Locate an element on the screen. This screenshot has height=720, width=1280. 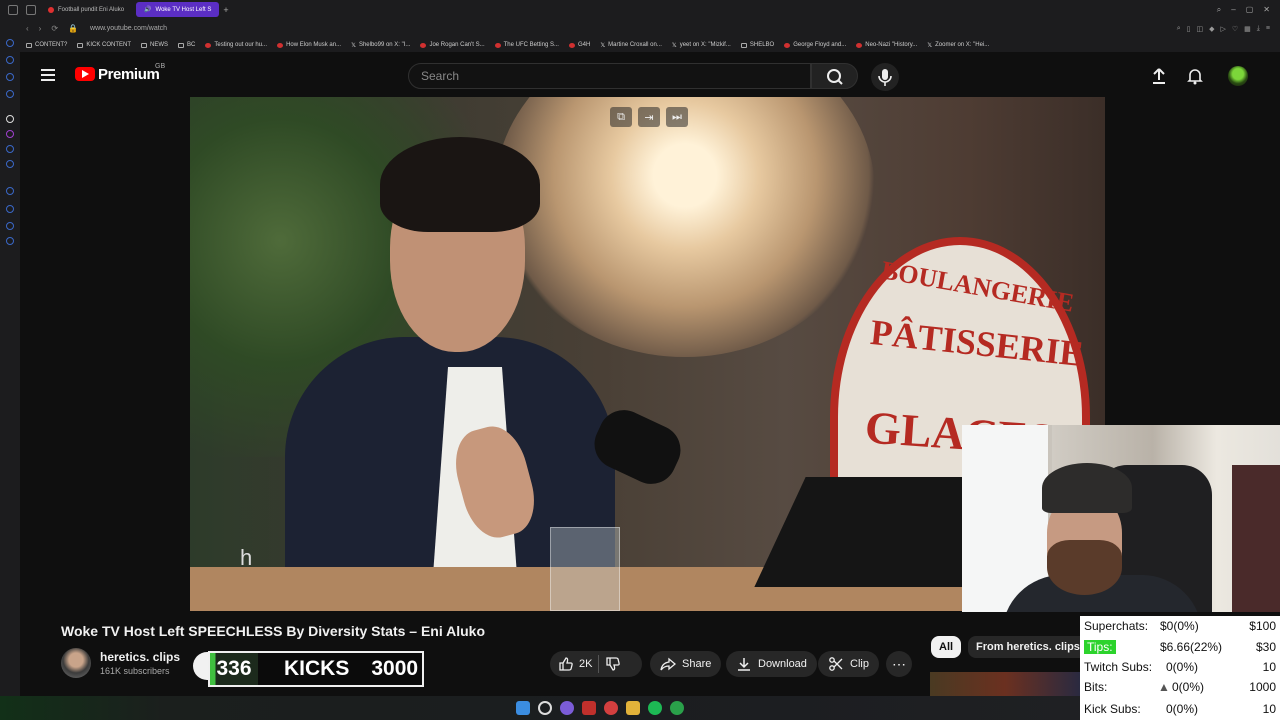
speaker-icon: 🔊 is located at coordinates (147, 9).